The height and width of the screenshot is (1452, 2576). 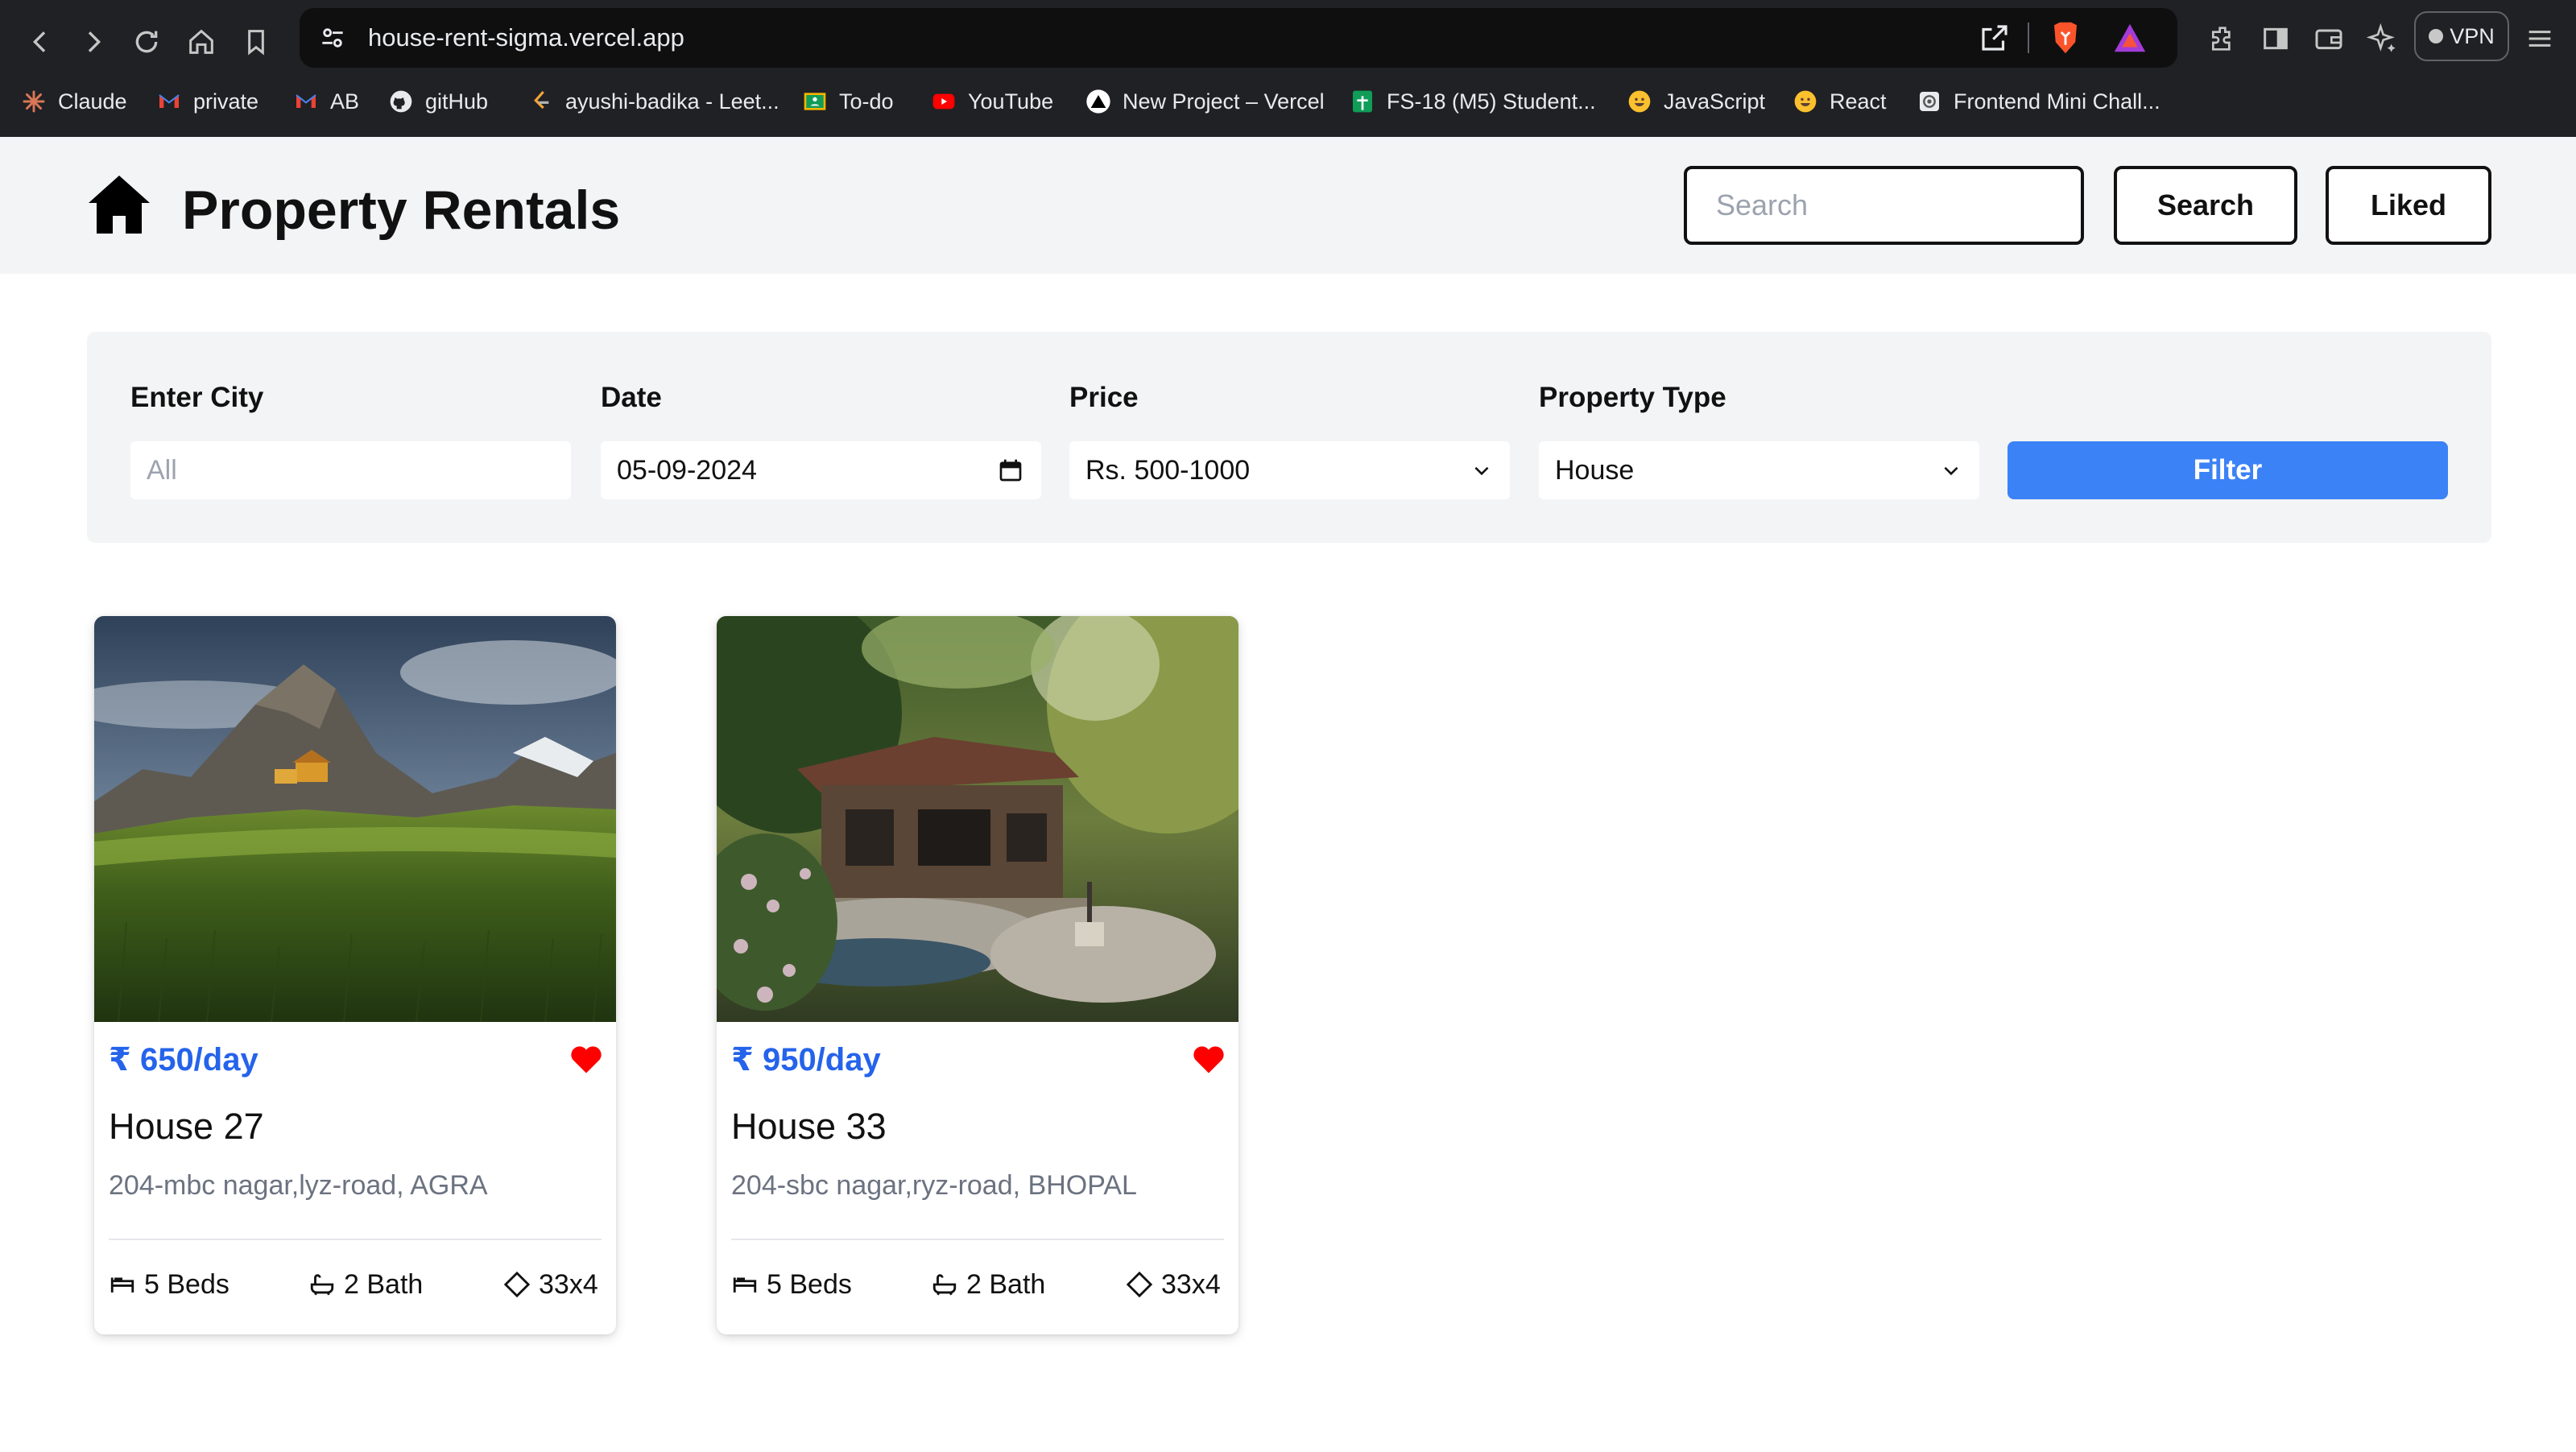 I want to click on bookmark-label: JavaScript, so click(x=1715, y=101).